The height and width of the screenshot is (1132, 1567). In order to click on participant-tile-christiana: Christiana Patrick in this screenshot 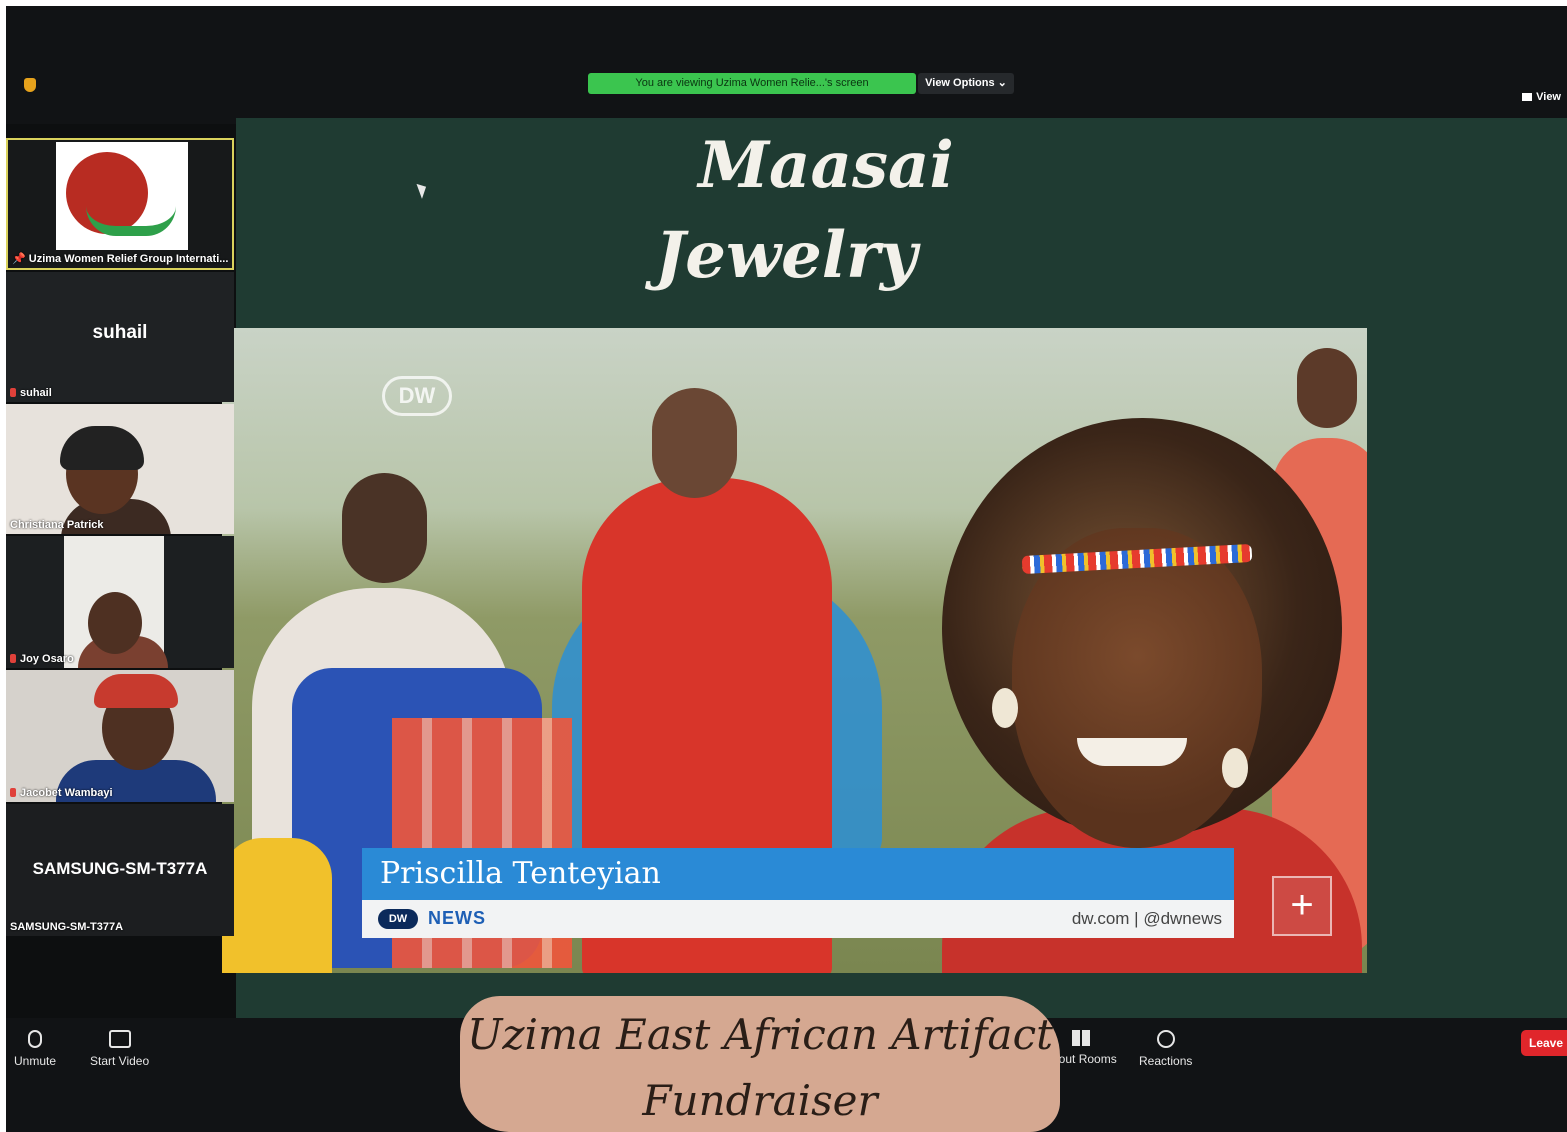, I will do `click(120, 469)`.